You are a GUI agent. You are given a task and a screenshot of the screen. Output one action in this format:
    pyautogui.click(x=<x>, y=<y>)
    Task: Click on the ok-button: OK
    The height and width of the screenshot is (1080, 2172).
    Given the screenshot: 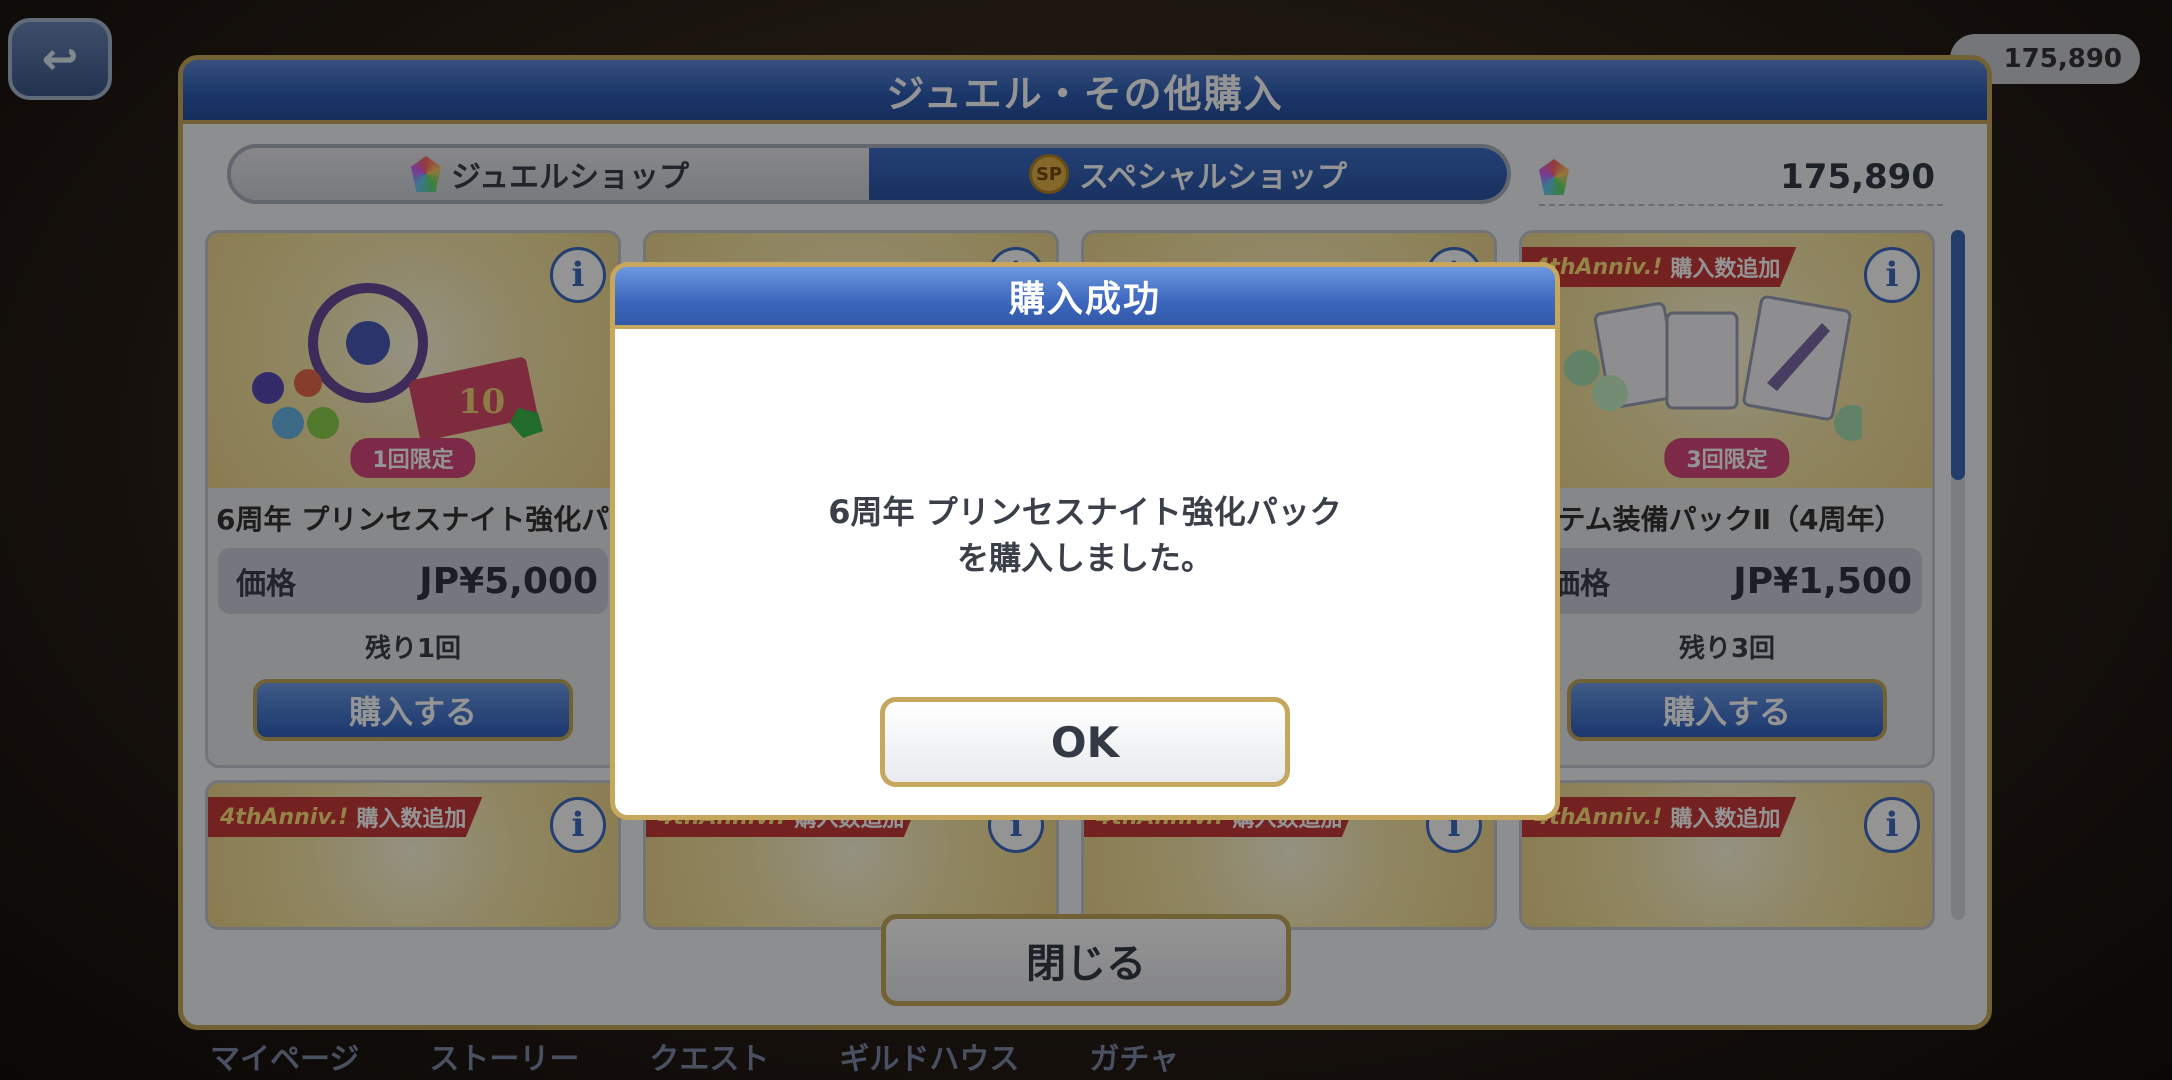 What is the action you would take?
    pyautogui.click(x=1085, y=742)
    